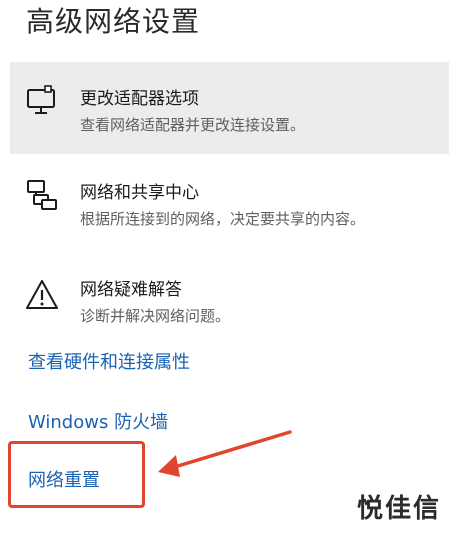  Describe the element at coordinates (225, 453) in the screenshot. I see `annotation-arrow` at that location.